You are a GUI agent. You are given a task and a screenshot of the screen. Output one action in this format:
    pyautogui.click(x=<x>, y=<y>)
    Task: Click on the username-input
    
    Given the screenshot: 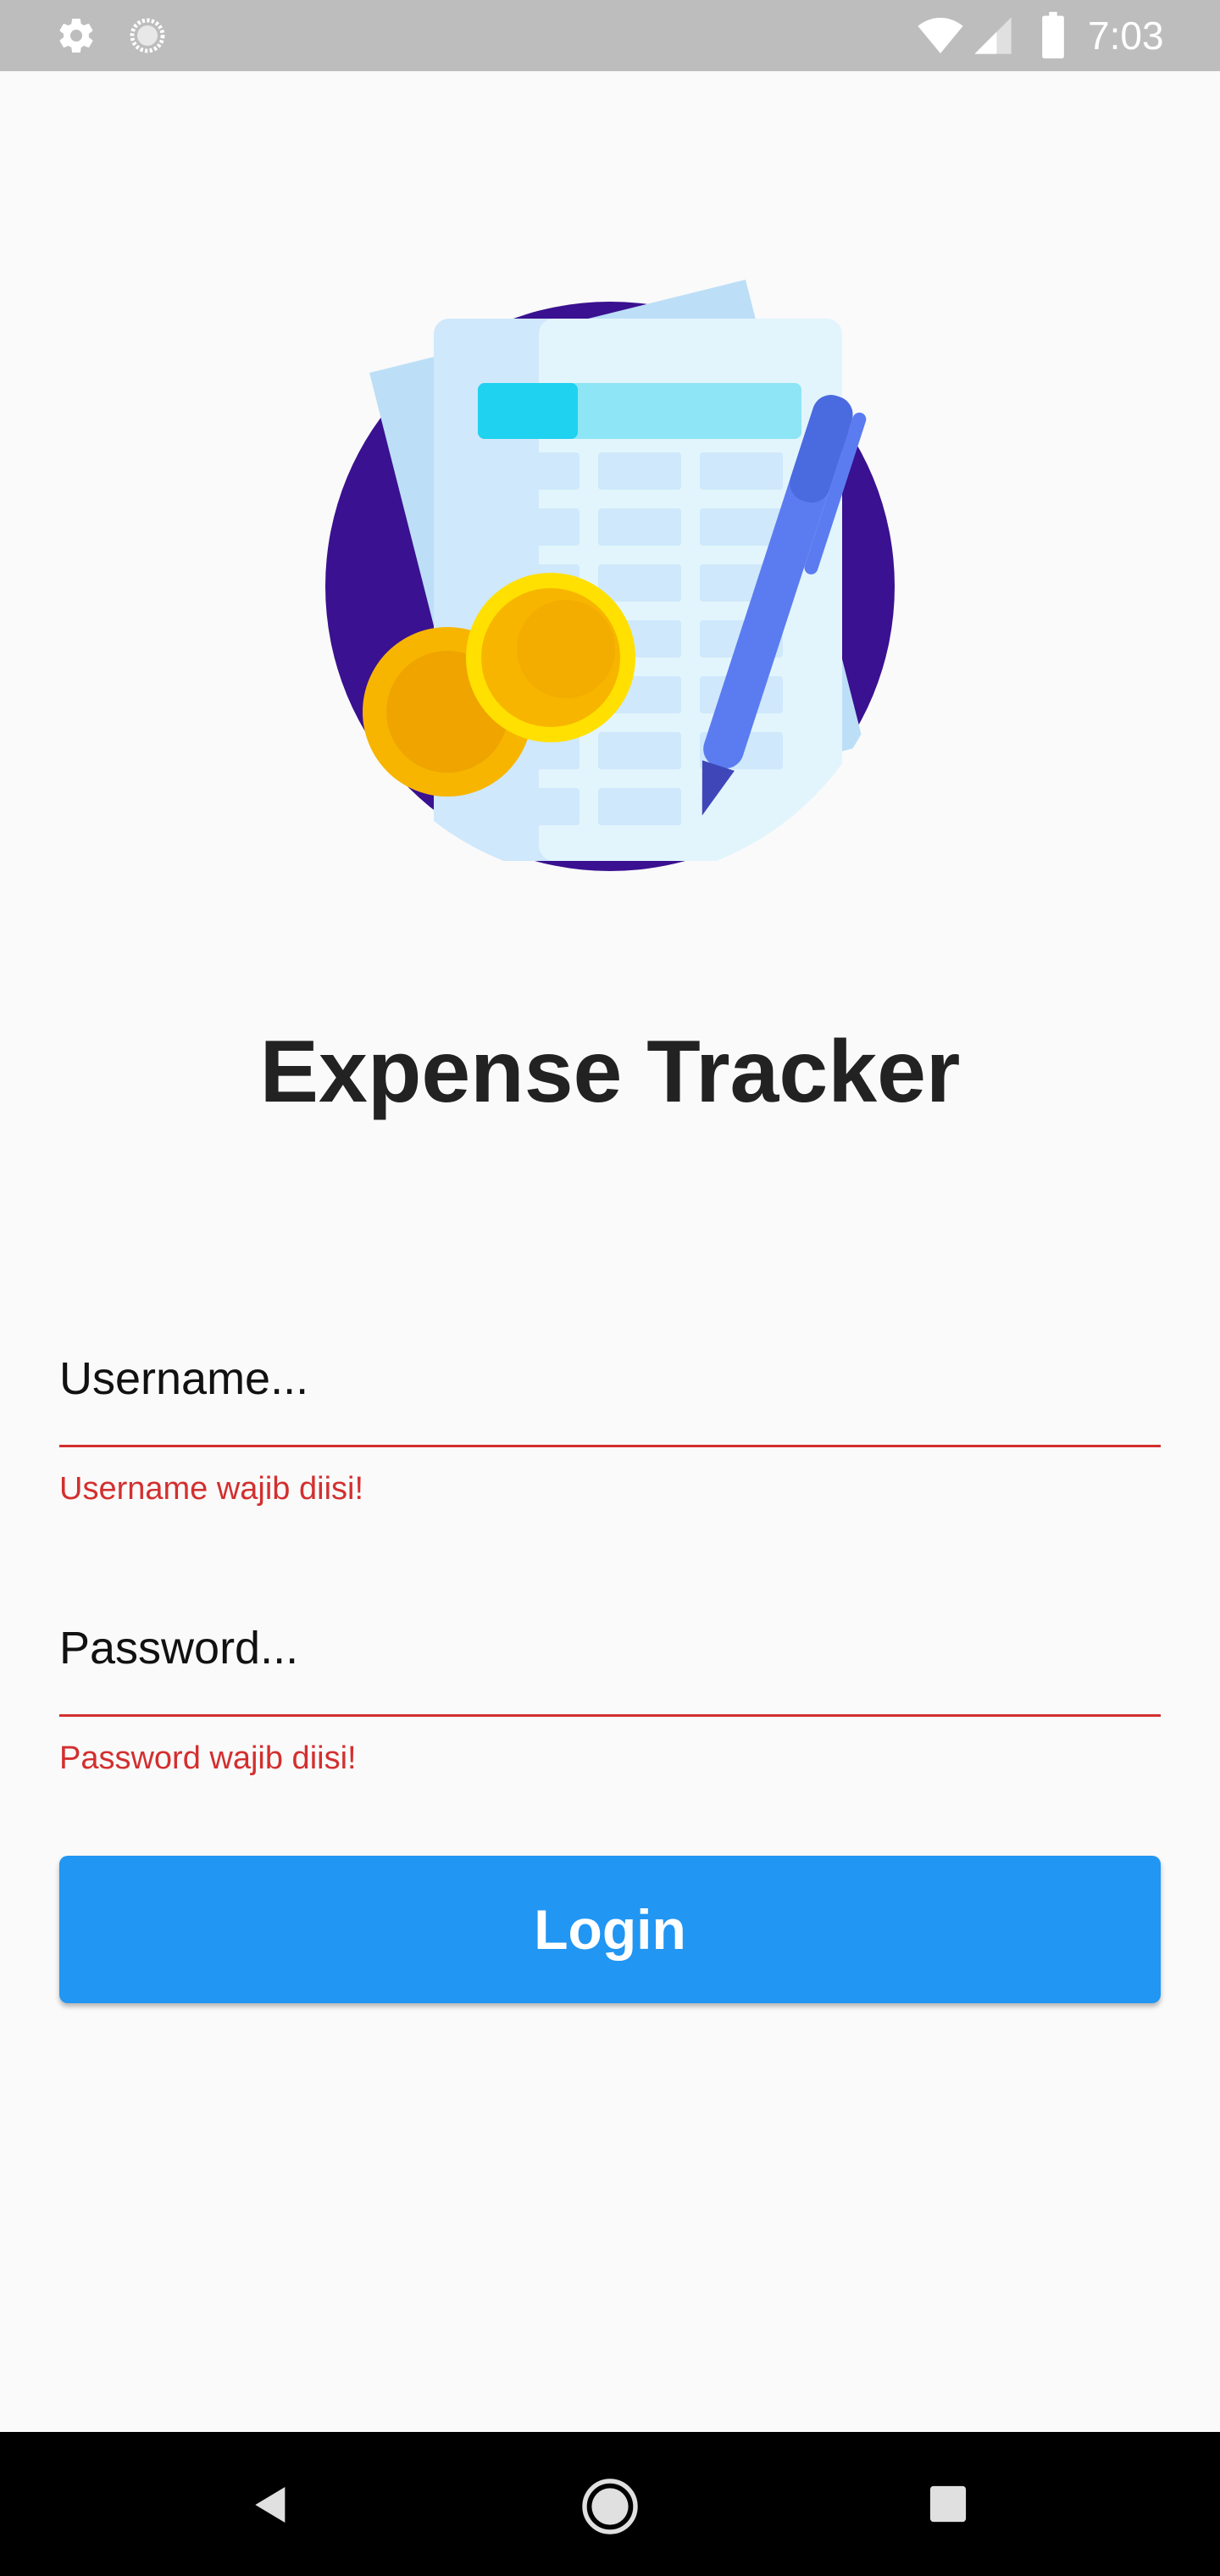 What is the action you would take?
    pyautogui.click(x=610, y=1379)
    